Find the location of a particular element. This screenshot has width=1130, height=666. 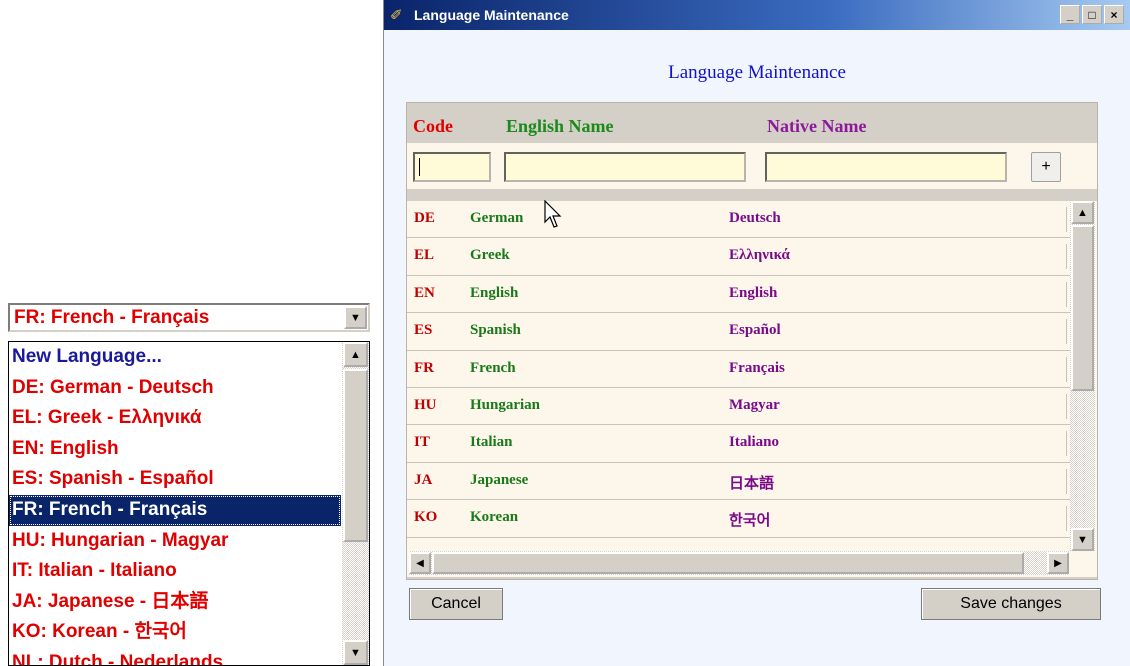

cell-code: EN is located at coordinates (424, 292).